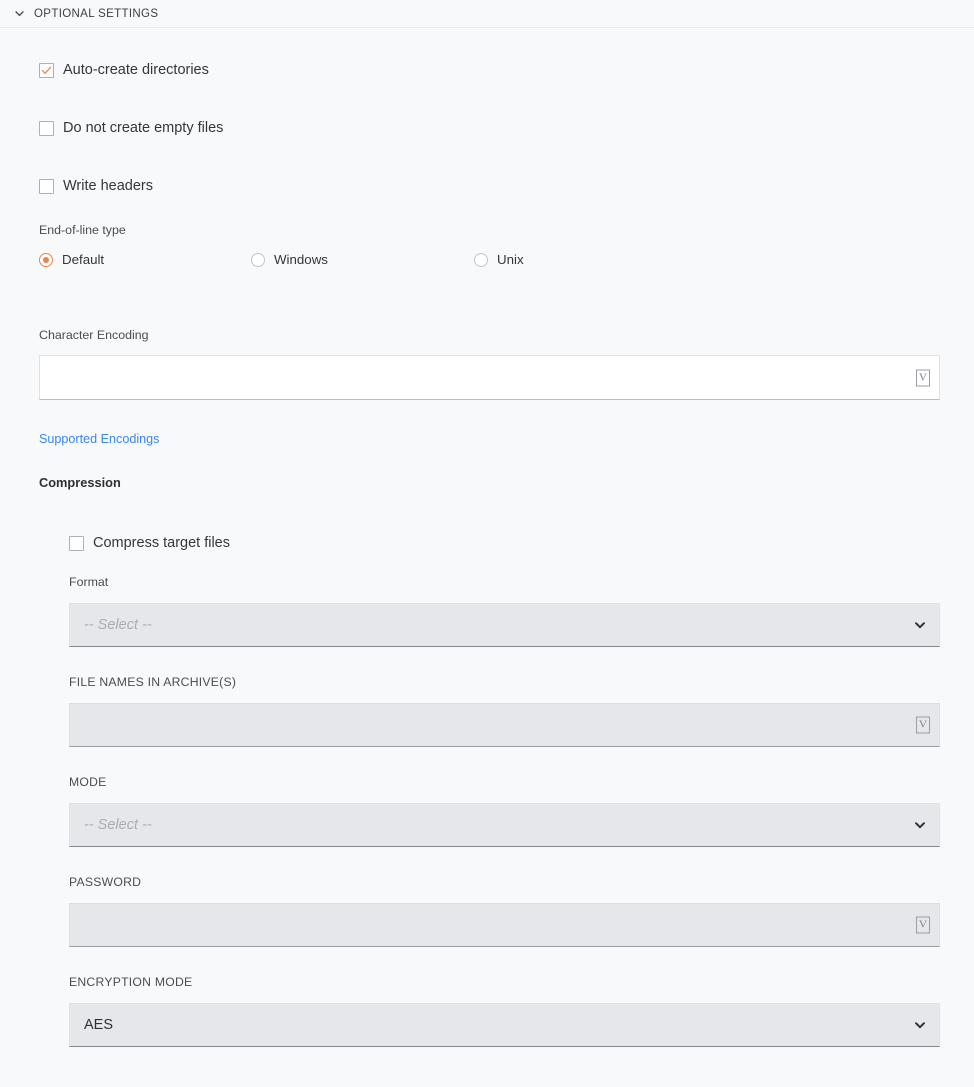 This screenshot has height=1087, width=974. Describe the element at coordinates (108, 186) in the screenshot. I see `write-headers-label: Write headers` at that location.